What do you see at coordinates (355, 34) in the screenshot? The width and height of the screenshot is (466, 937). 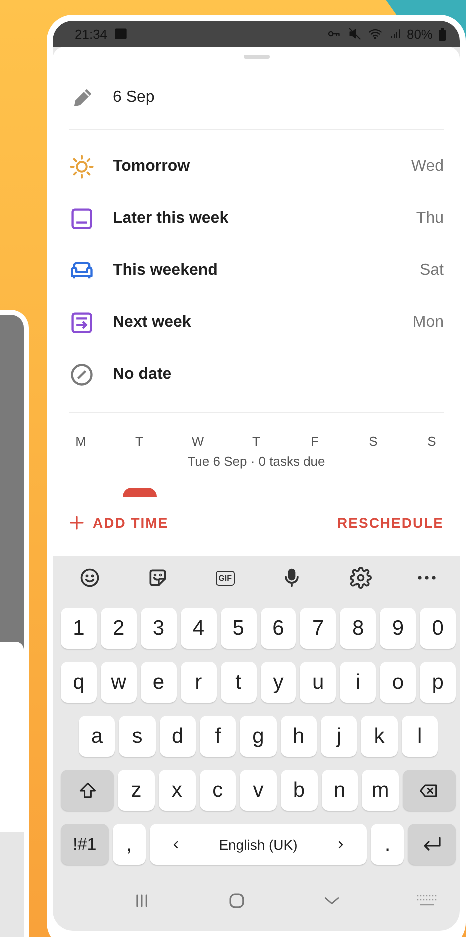 I see `mute-icon` at bounding box center [355, 34].